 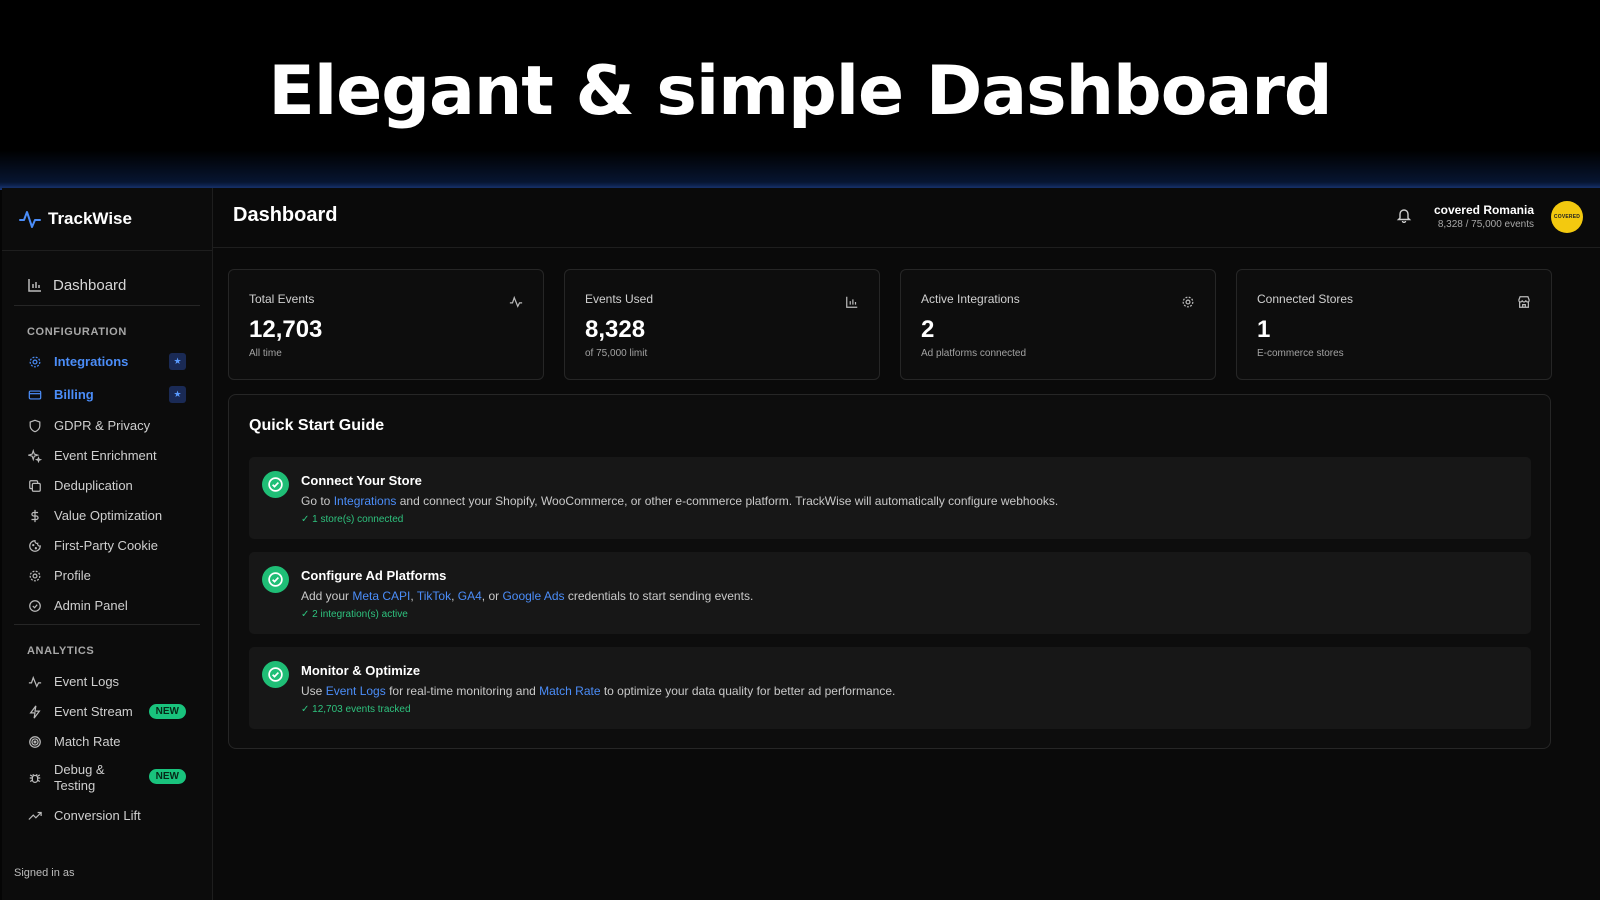 I want to click on inline-link: Meta CAPI, so click(x=381, y=596).